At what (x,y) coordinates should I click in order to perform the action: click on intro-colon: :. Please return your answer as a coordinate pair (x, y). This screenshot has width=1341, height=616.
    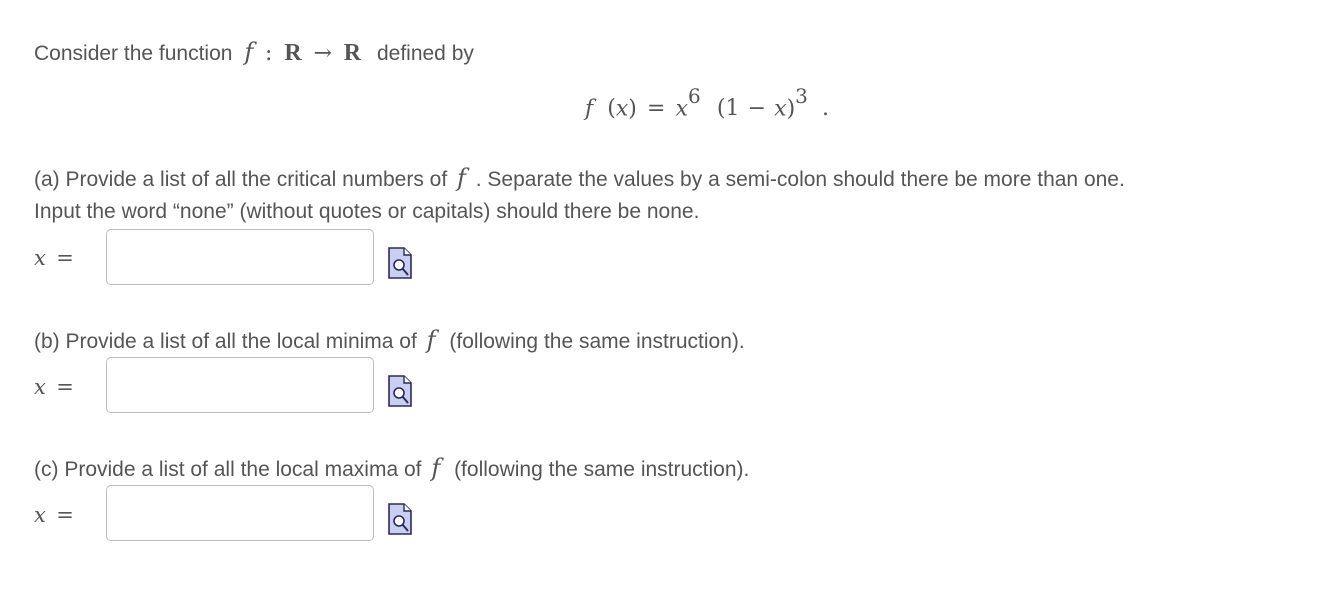
    Looking at the image, I should click on (269, 53).